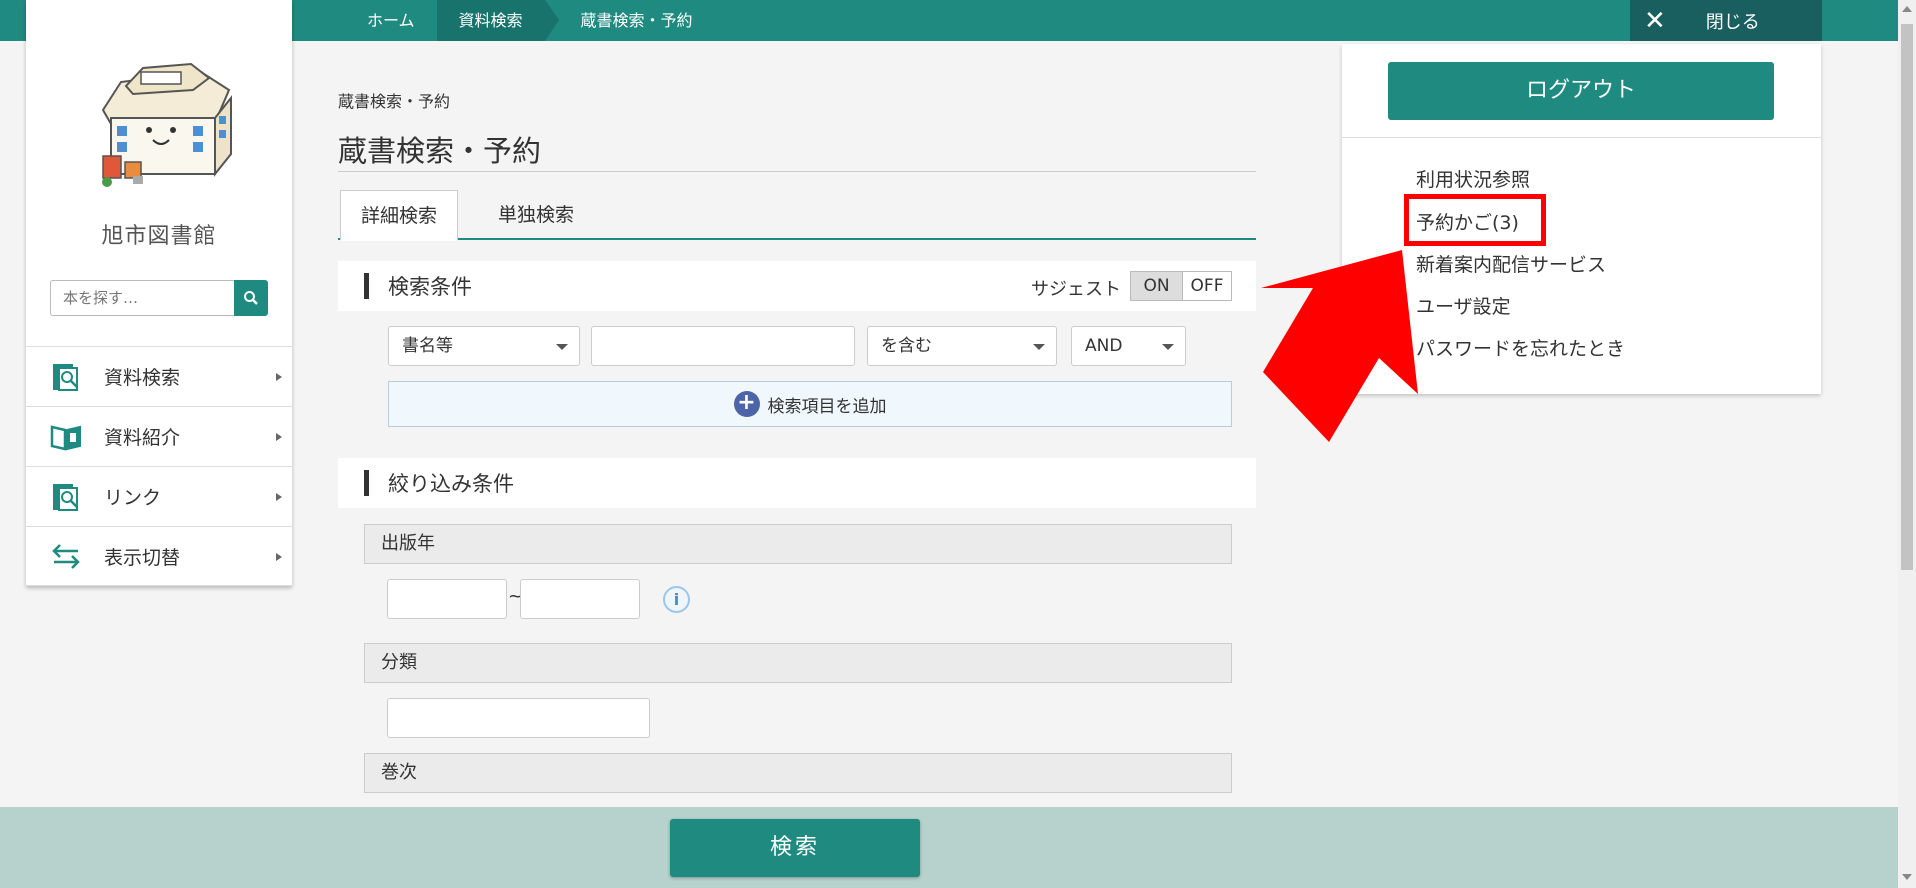 This screenshot has height=888, width=1916. What do you see at coordinates (399, 215) in the screenshot?
I see `tab-detailed-search: 詳細検索` at bounding box center [399, 215].